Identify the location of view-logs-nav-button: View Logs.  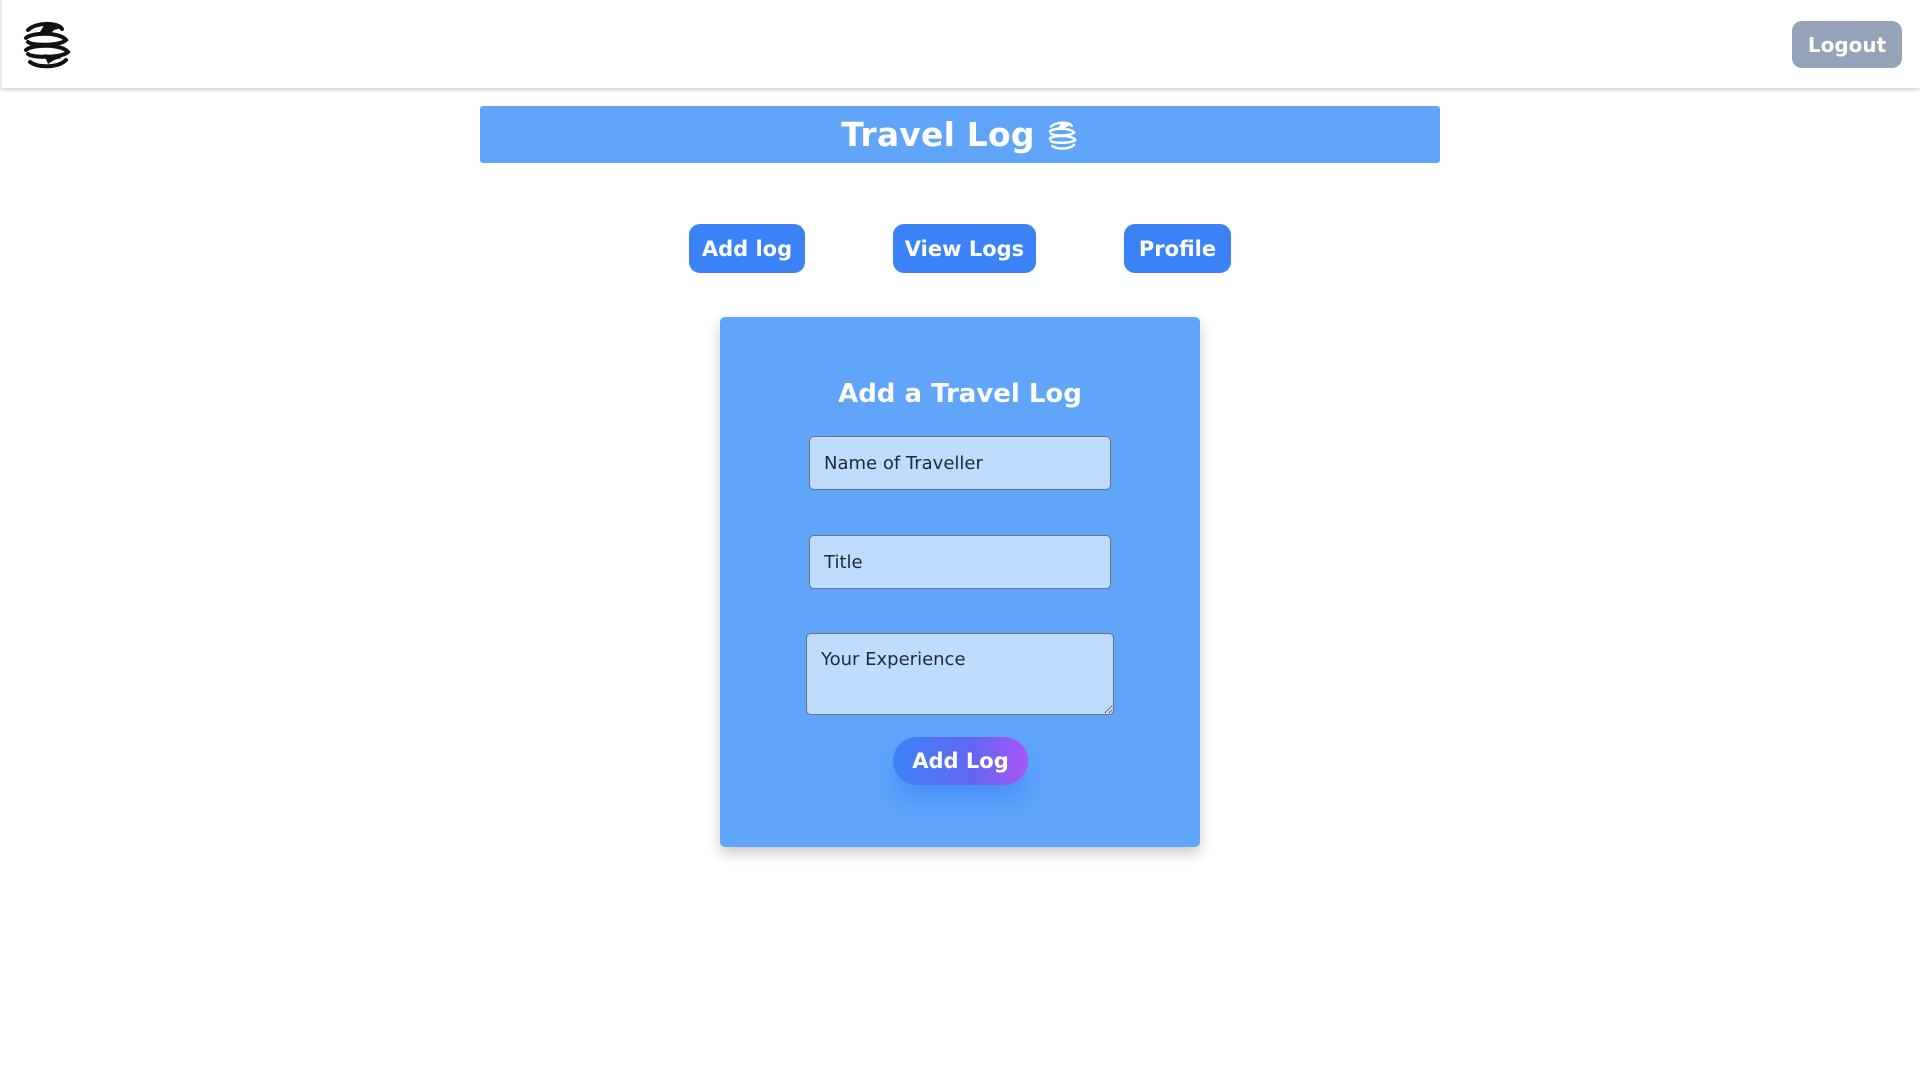
(964, 248).